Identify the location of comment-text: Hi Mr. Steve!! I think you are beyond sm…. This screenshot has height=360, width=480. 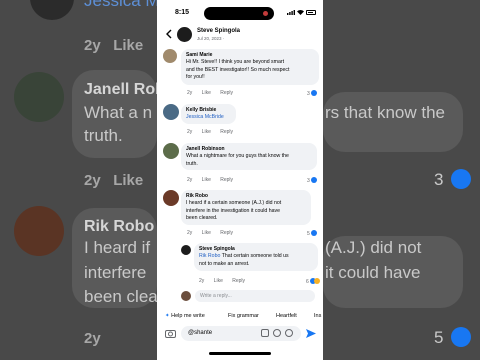
(235, 62).